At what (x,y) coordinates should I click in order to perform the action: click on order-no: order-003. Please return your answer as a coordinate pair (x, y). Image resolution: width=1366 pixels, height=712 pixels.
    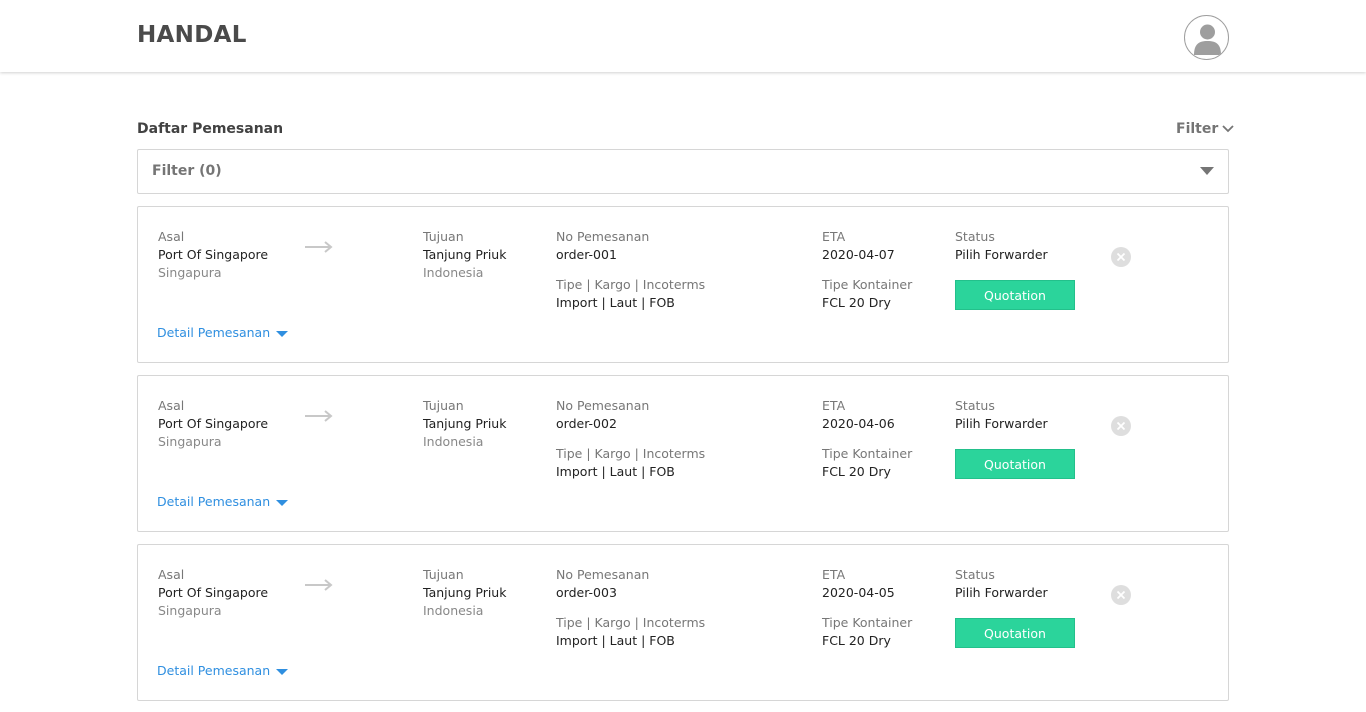
    Looking at the image, I should click on (586, 592).